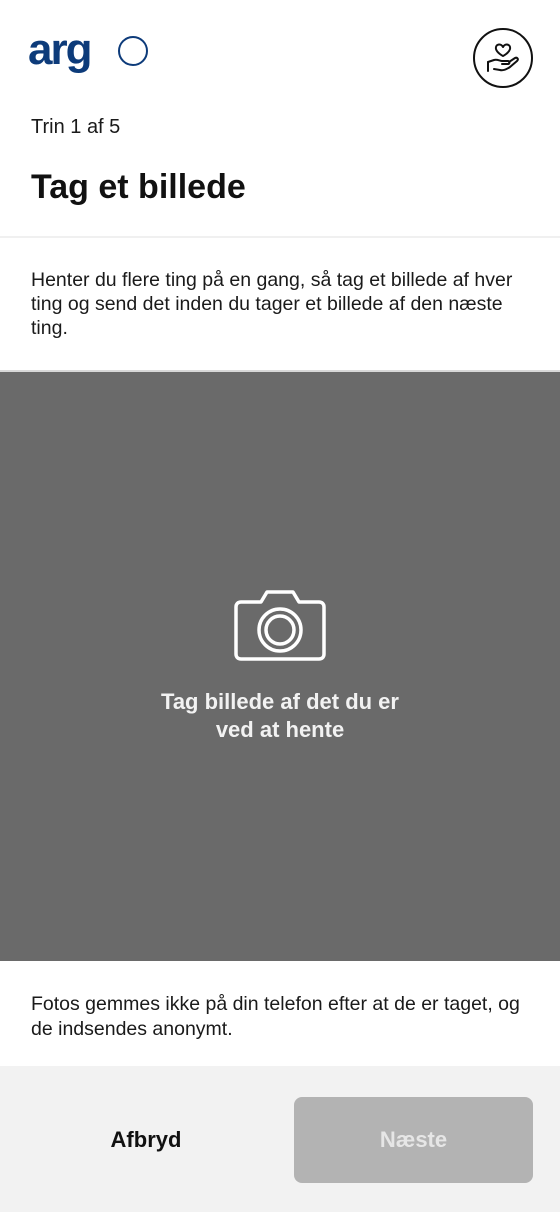  I want to click on heart-in-hand-icon, so click(503, 58).